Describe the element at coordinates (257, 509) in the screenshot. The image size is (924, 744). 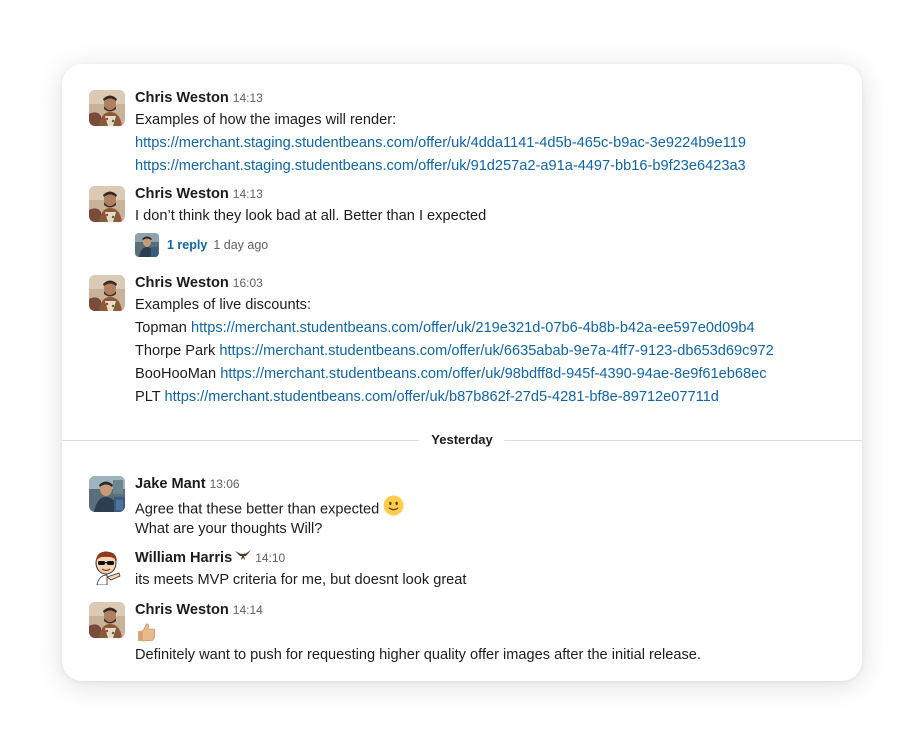
I see `message-text: Agree that these better than expected` at that location.